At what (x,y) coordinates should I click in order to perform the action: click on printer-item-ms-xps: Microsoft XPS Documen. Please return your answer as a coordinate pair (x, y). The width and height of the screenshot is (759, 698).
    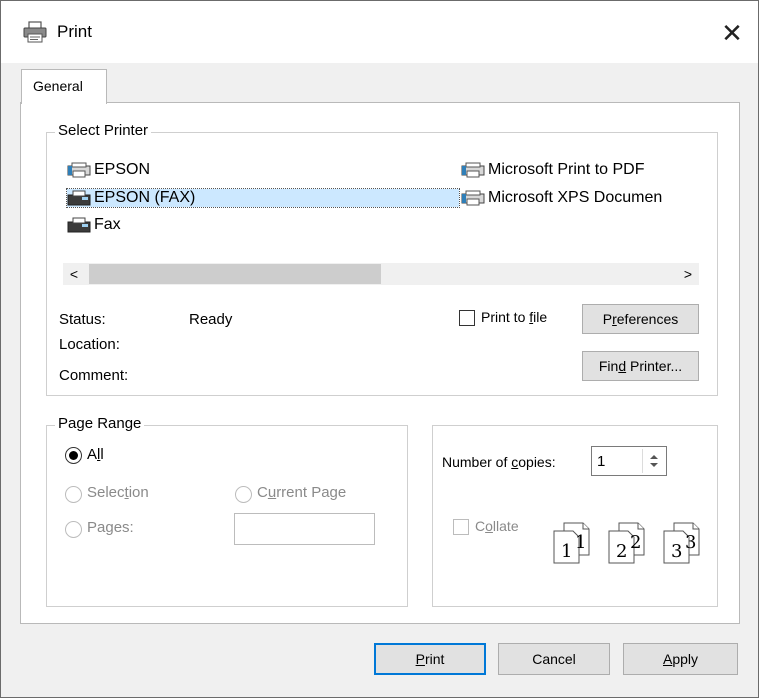
    Looking at the image, I should click on (585, 198).